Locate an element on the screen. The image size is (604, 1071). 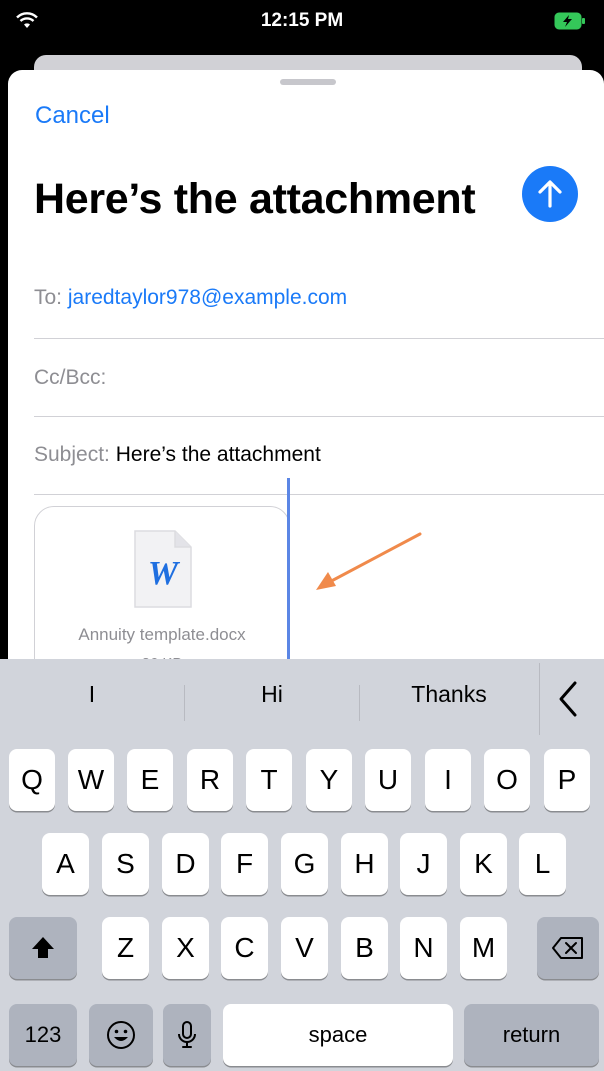
key-e: E is located at coordinates (150, 780).